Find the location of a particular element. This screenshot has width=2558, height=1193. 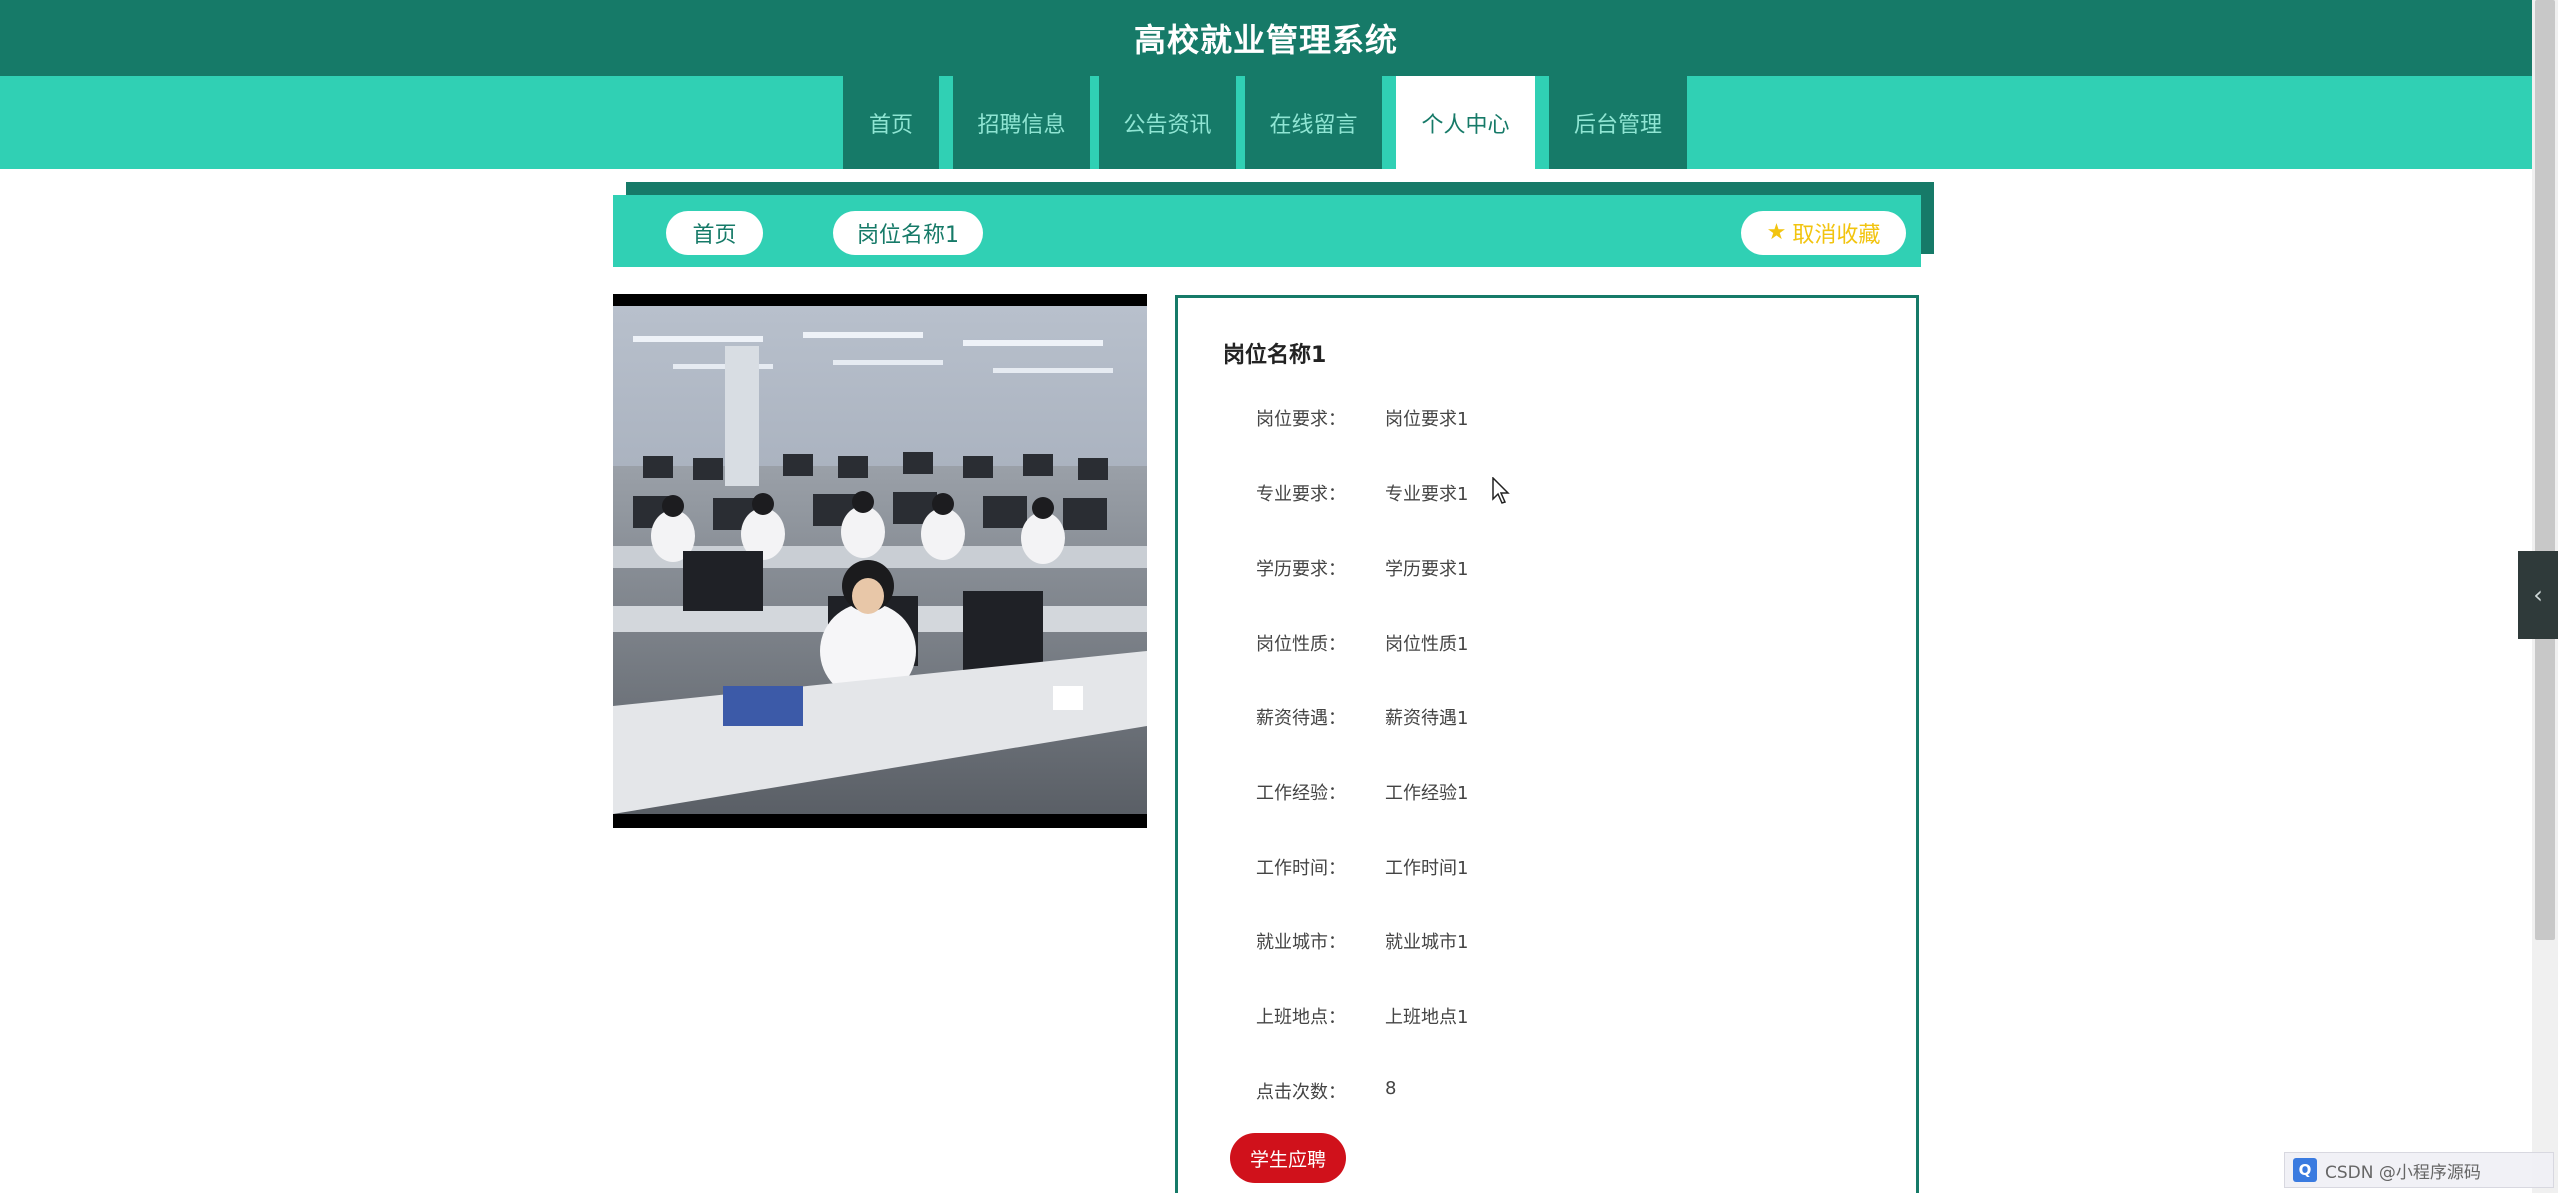

mouse-cursor-icon is located at coordinates (1501, 490).